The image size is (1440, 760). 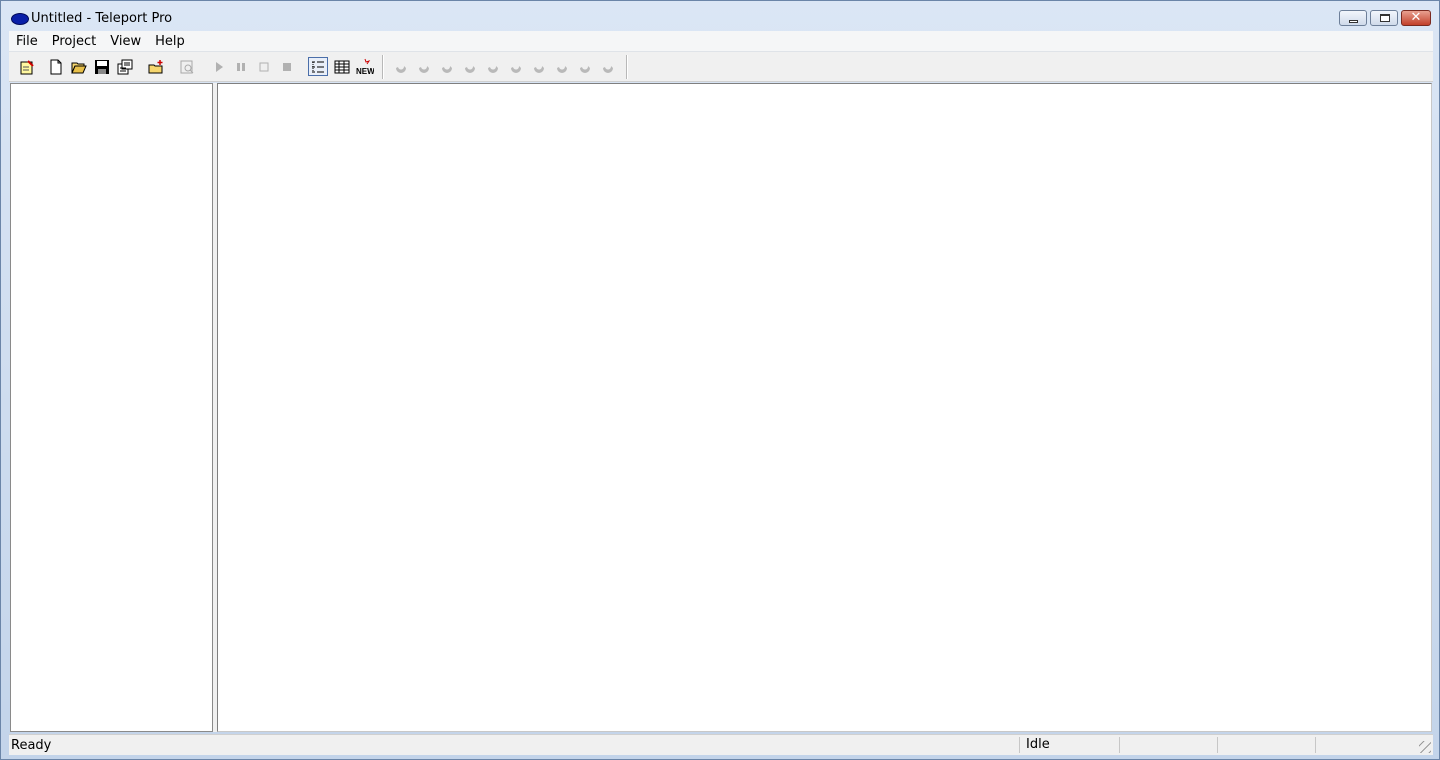 I want to click on properties-button, so click(x=125, y=66).